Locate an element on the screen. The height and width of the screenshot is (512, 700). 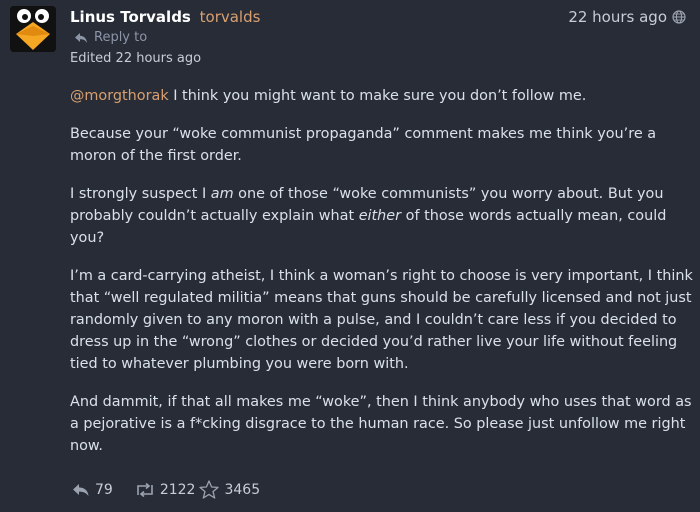
timestamp: 22 hours ago is located at coordinates (617, 17).